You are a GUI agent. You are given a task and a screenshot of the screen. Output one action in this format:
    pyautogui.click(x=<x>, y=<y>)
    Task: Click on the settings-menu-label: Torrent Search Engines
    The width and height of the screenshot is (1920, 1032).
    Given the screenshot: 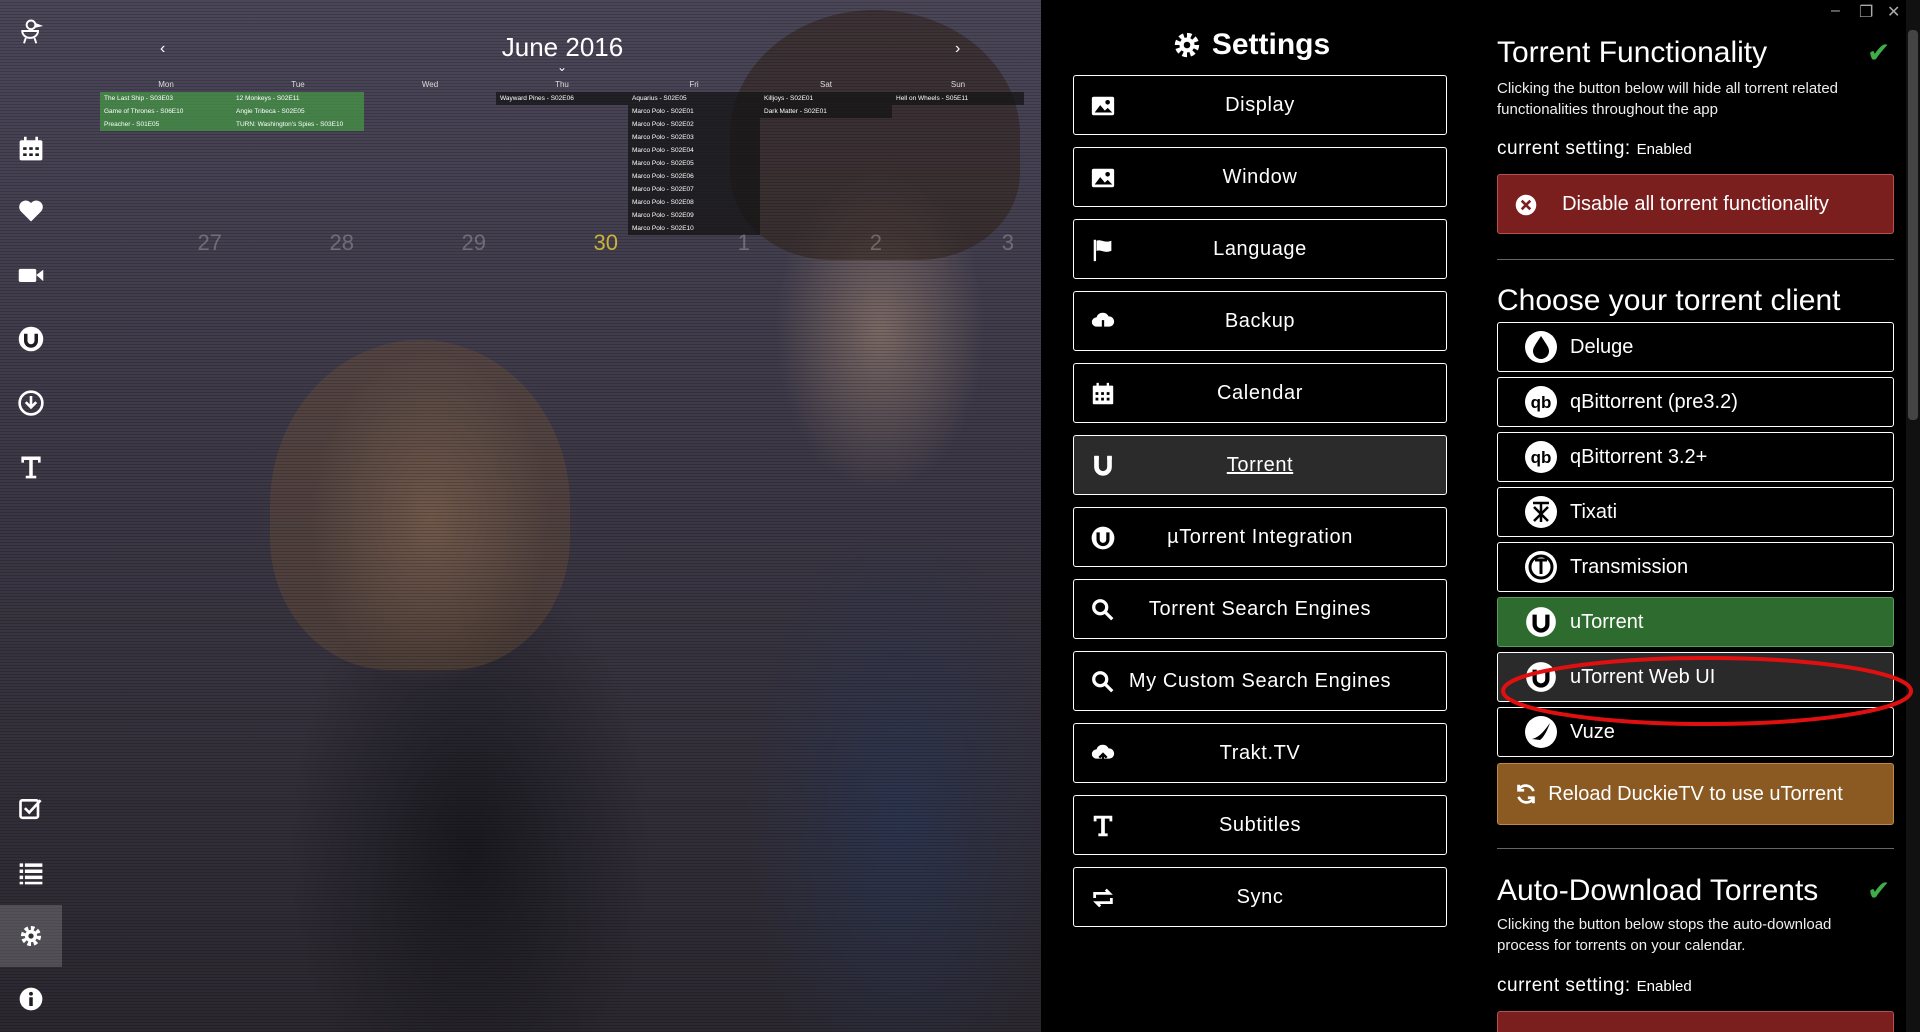 What is the action you would take?
    pyautogui.click(x=1260, y=608)
    